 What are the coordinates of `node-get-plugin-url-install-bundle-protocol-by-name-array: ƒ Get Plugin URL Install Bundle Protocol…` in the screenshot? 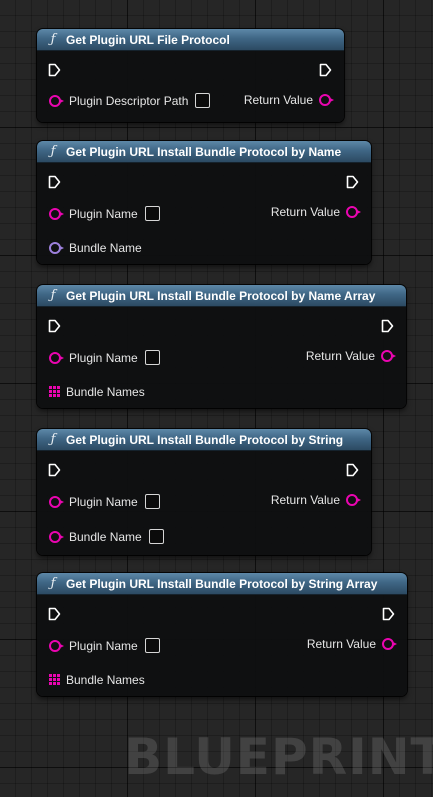 It's located at (221, 346).